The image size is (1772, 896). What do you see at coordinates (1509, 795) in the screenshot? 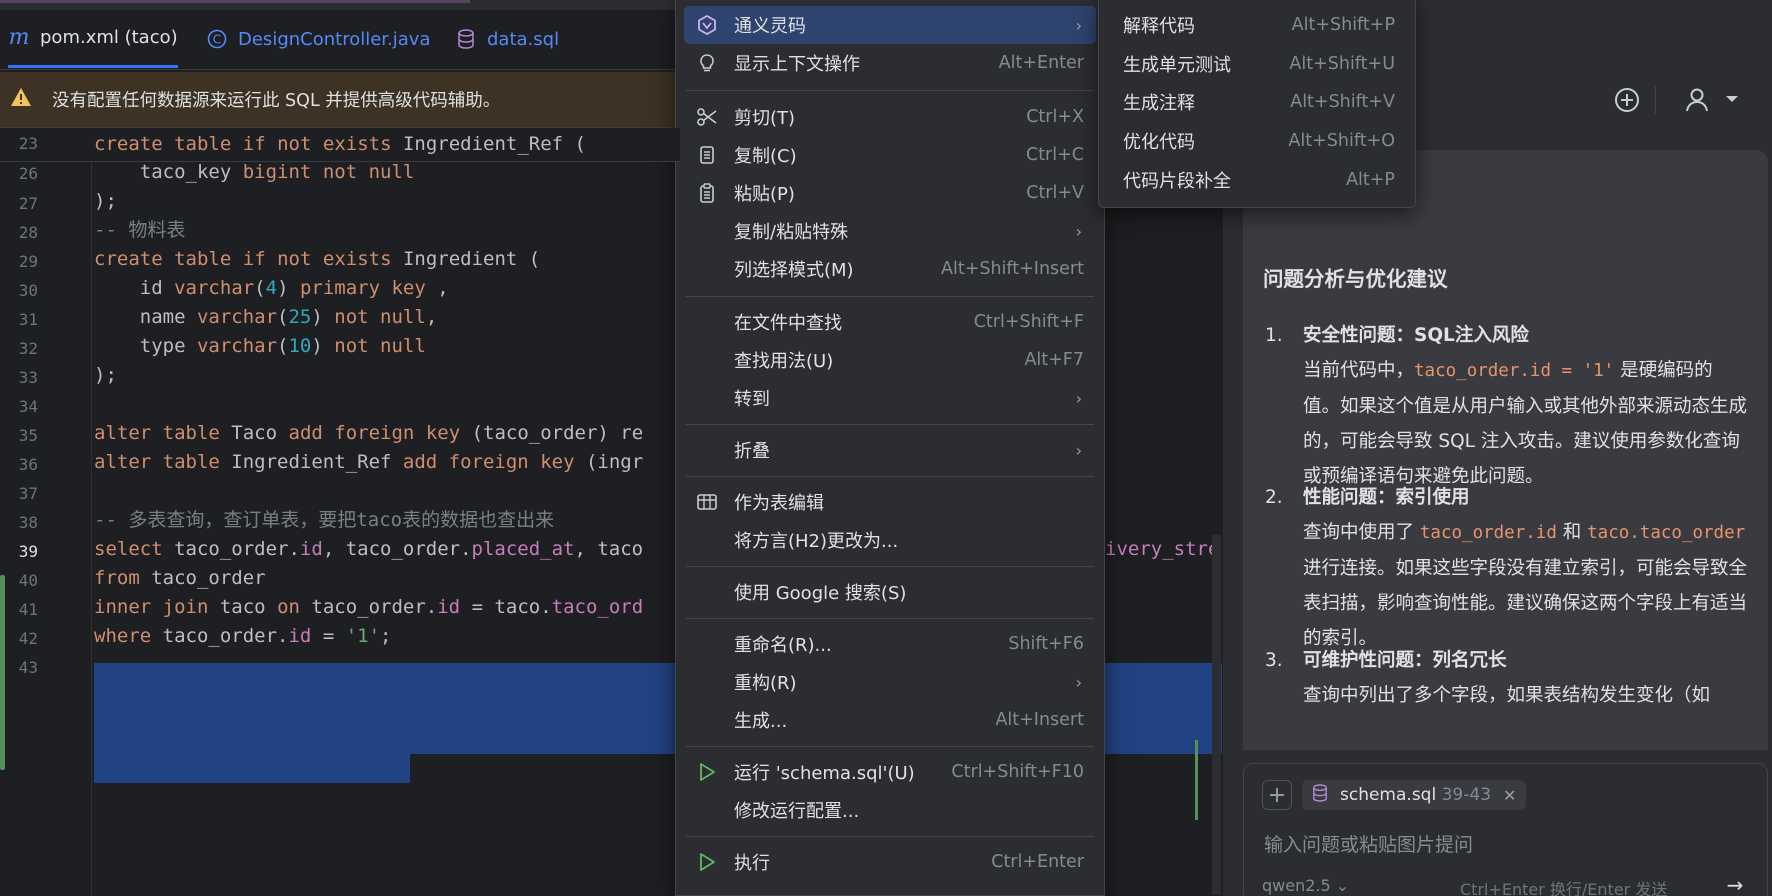
I see `close-icon: ✕` at bounding box center [1509, 795].